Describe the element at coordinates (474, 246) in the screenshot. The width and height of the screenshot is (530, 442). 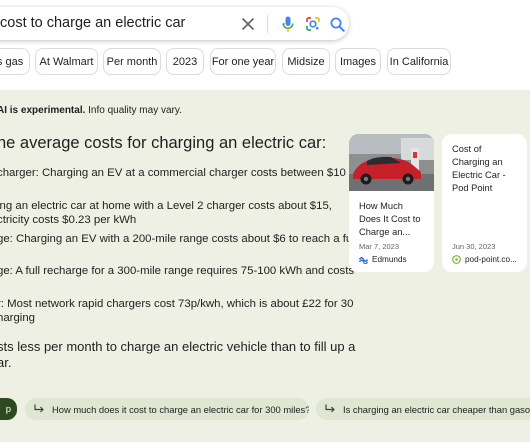
I see `card-date: Jun 30, 2023` at that location.